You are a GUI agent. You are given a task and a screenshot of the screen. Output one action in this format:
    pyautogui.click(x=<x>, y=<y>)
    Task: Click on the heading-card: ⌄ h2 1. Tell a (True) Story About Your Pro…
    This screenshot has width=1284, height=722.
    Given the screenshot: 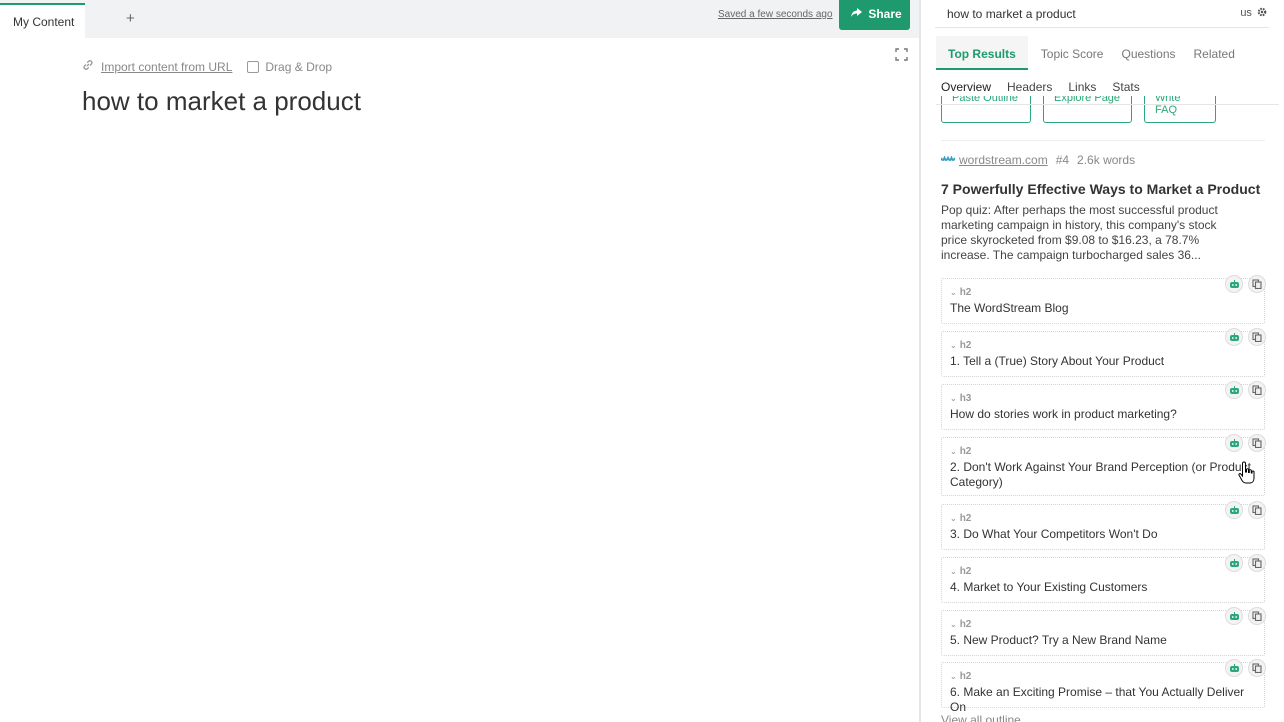 What is the action you would take?
    pyautogui.click(x=1103, y=352)
    